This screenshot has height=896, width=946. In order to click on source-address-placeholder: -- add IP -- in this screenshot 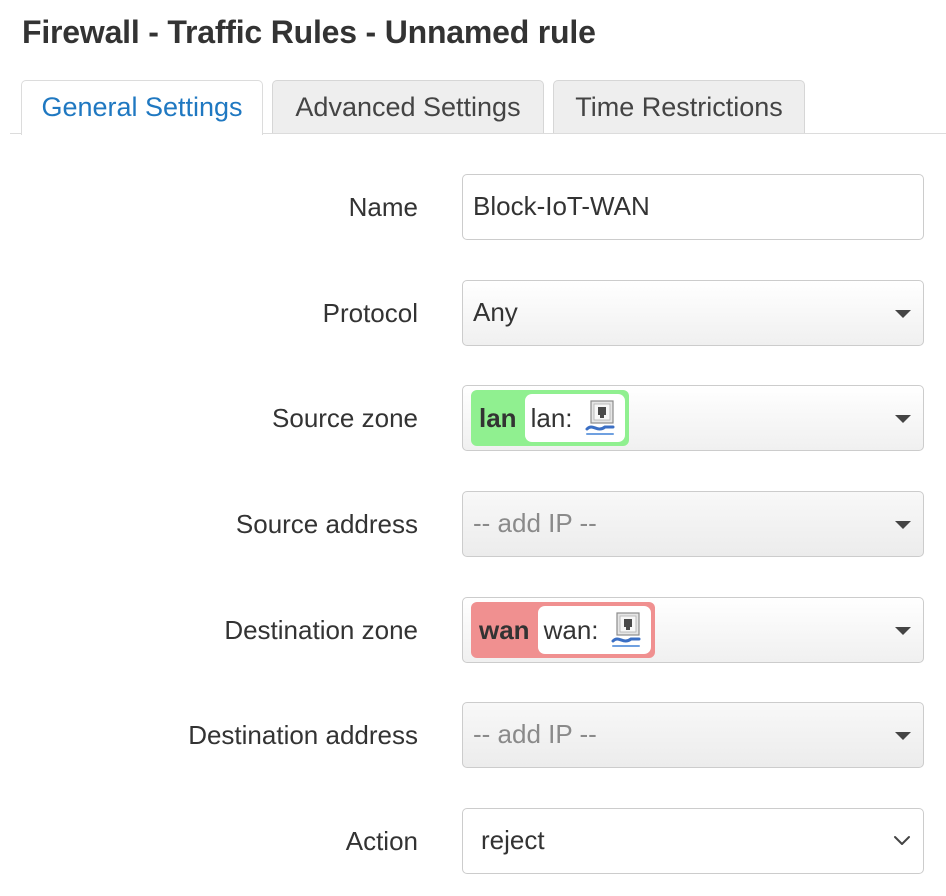, I will do `click(535, 523)`.